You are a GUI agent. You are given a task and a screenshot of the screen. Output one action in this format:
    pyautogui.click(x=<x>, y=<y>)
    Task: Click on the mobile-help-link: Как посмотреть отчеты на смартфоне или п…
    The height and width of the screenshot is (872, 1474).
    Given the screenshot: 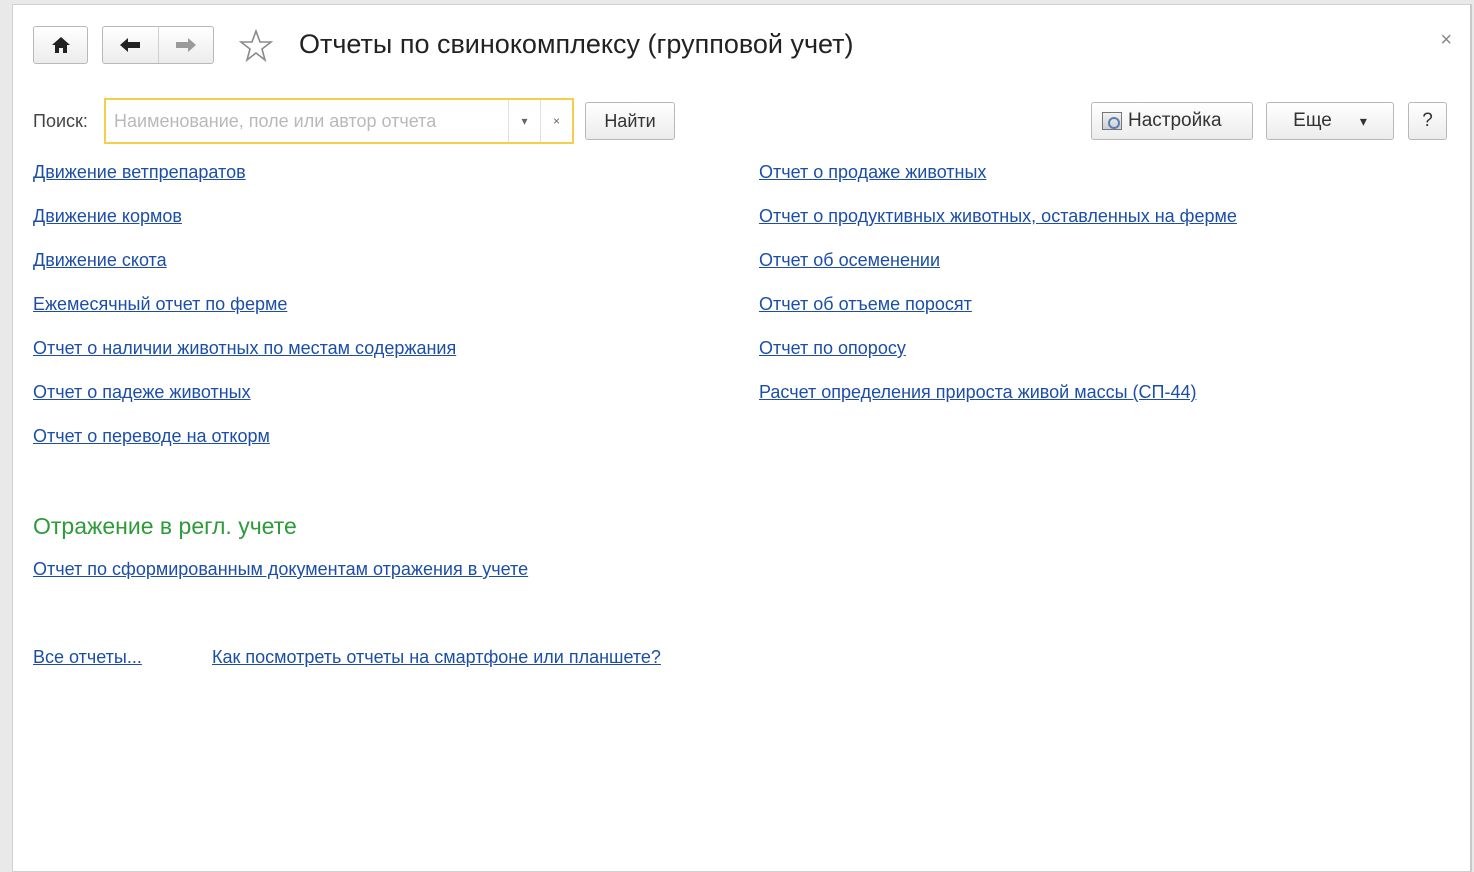 What is the action you would take?
    pyautogui.click(x=436, y=657)
    